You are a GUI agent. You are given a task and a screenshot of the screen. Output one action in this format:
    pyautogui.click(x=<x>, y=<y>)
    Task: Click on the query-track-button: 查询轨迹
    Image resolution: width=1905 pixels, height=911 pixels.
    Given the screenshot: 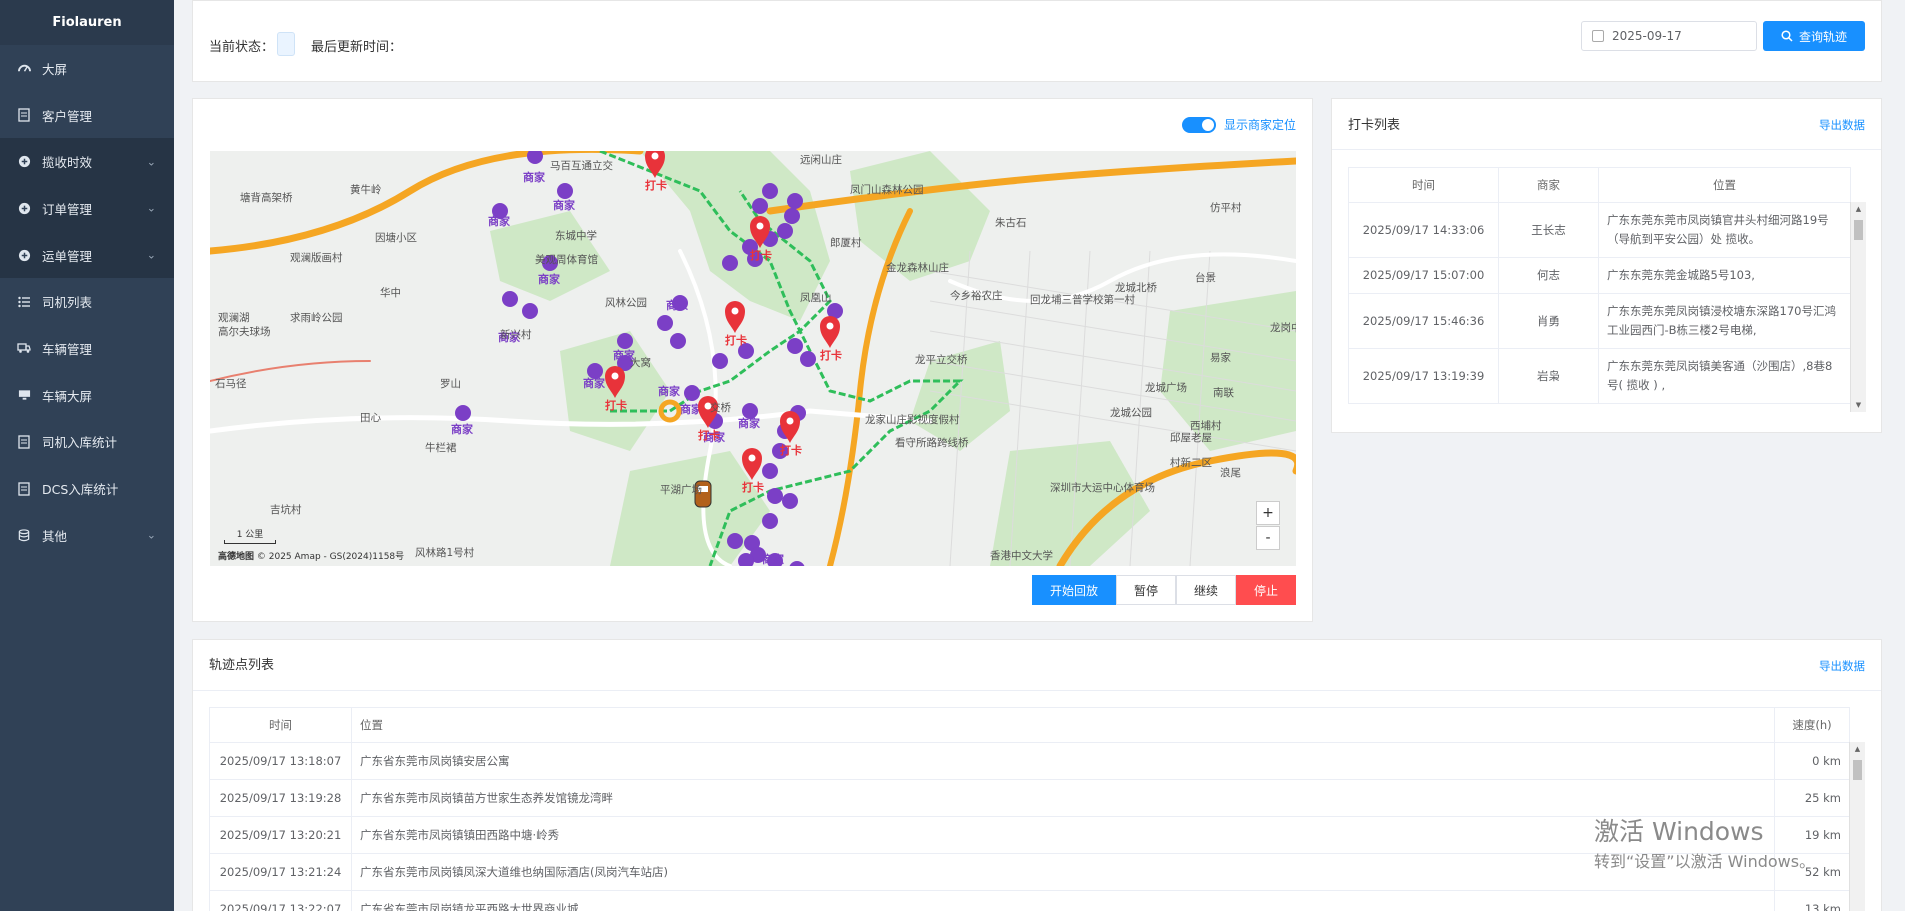 What is the action you would take?
    pyautogui.click(x=1814, y=36)
    